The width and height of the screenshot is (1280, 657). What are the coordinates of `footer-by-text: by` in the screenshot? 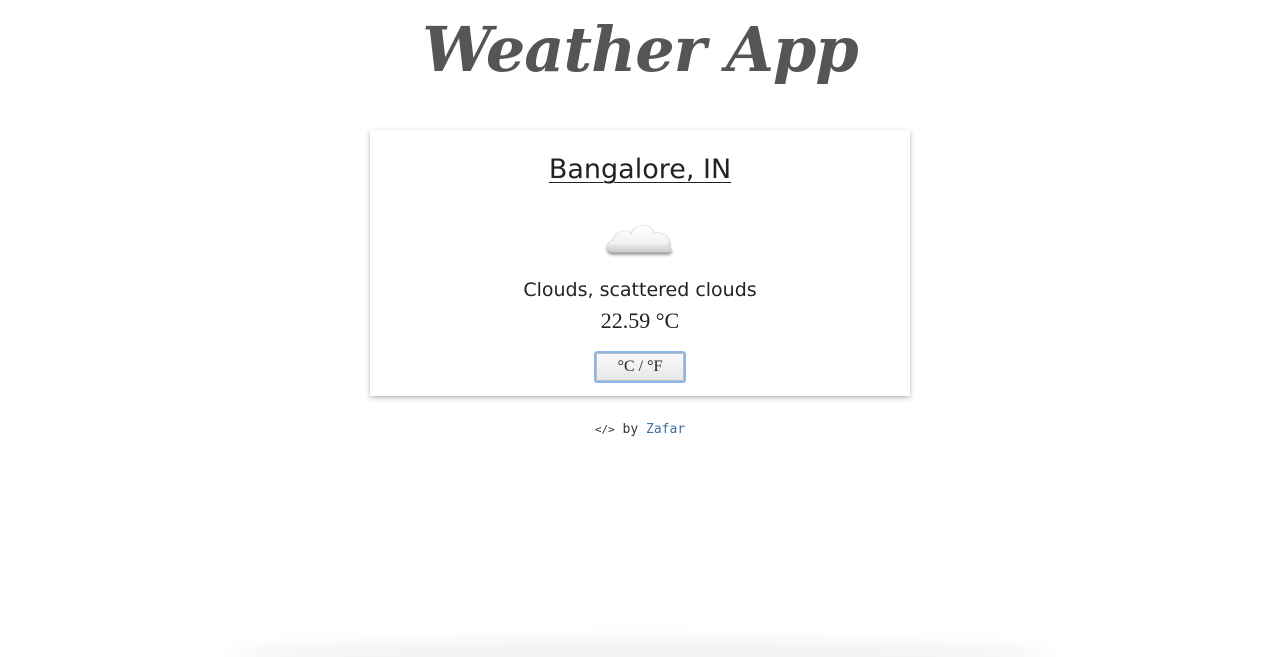 It's located at (630, 429).